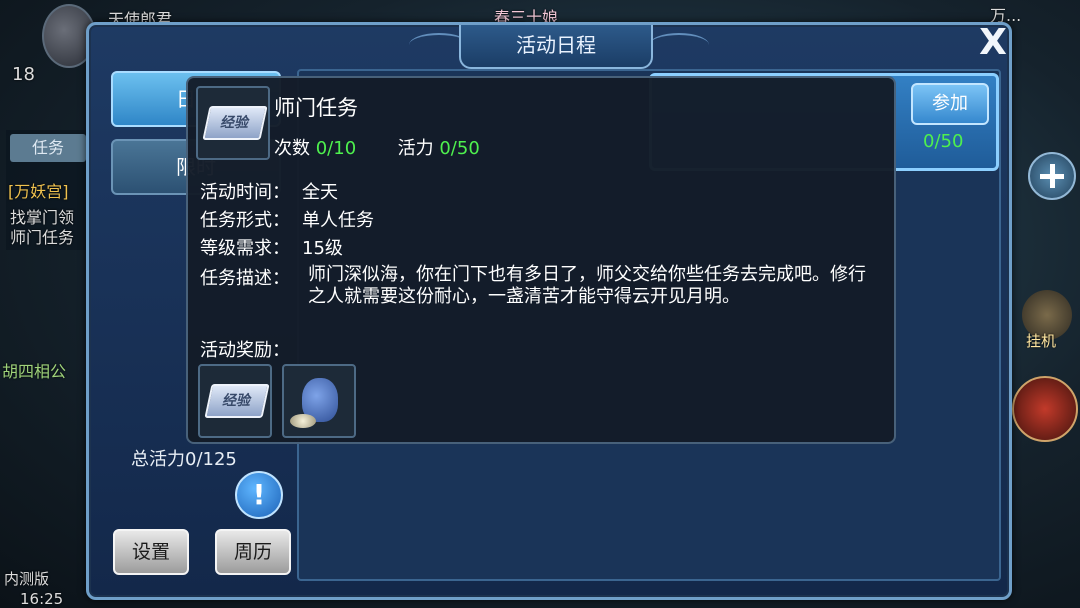 The height and width of the screenshot is (608, 1080). I want to click on close-button: X, so click(993, 45).